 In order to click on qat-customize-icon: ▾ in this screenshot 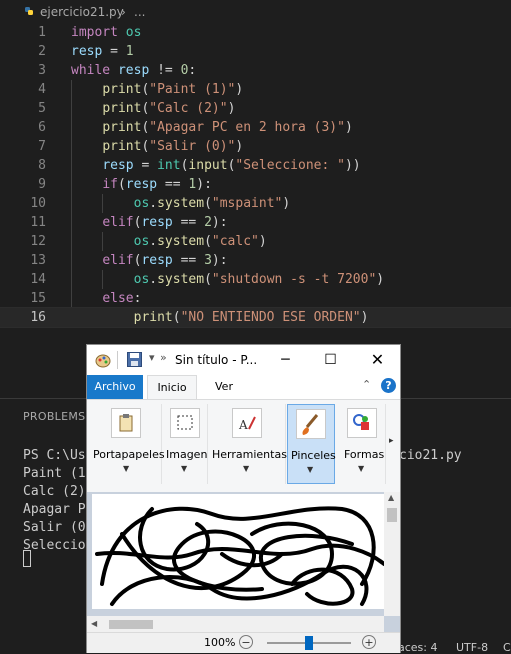, I will do `click(152, 357)`.